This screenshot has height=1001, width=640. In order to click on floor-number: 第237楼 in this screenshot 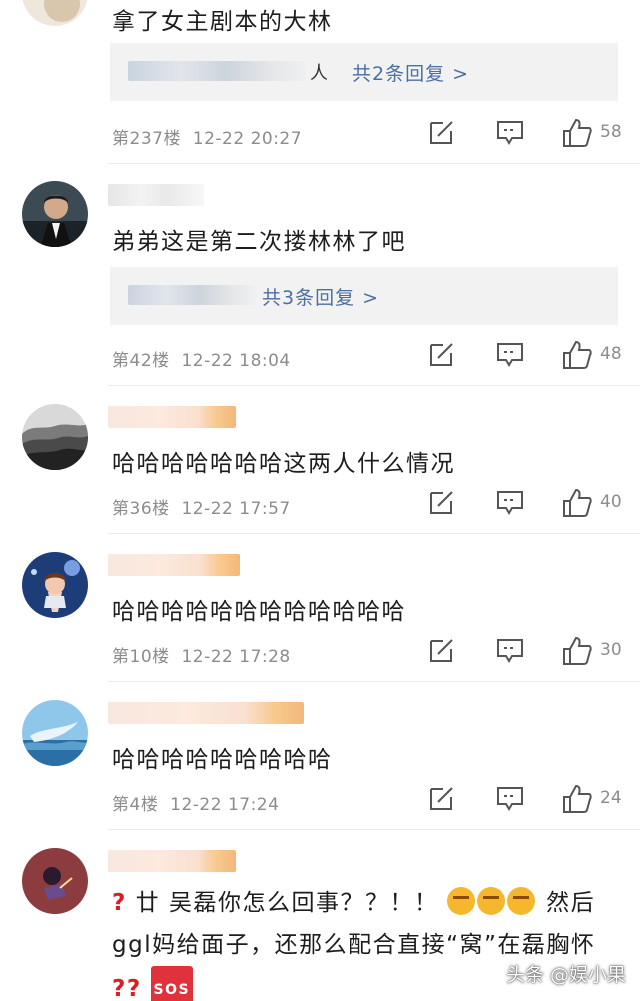, I will do `click(146, 139)`.